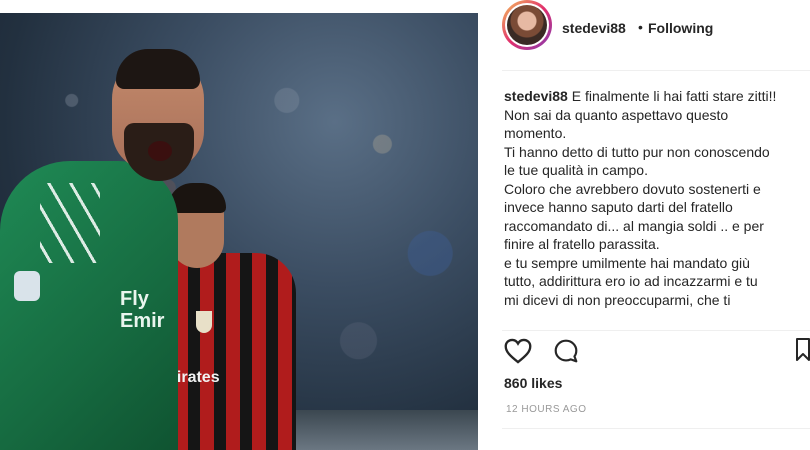 The image size is (810, 450). Describe the element at coordinates (618, 207) in the screenshot. I see `caption-line: invece hanno saputo darti del fratello` at that location.